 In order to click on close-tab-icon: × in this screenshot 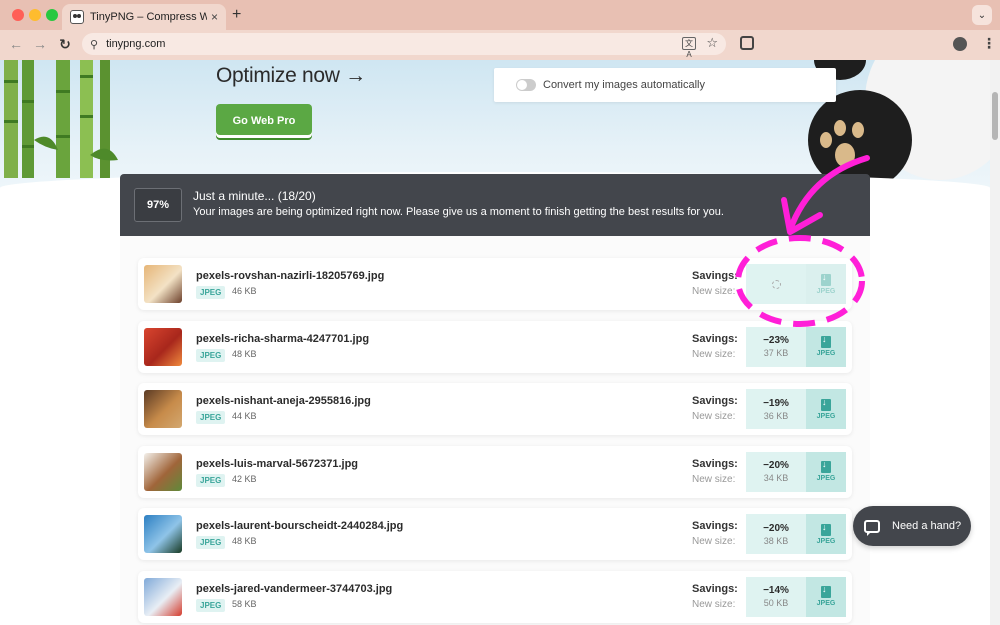, I will do `click(214, 17)`.